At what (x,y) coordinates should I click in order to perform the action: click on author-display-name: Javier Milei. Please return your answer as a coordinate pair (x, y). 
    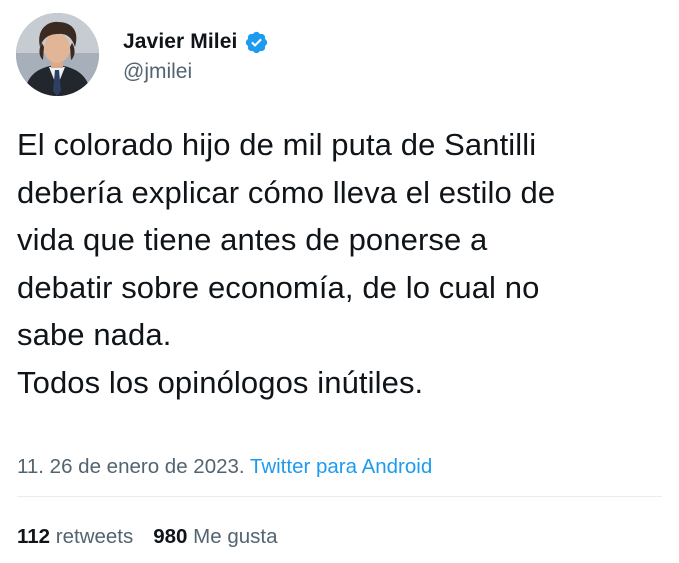
    Looking at the image, I should click on (180, 42).